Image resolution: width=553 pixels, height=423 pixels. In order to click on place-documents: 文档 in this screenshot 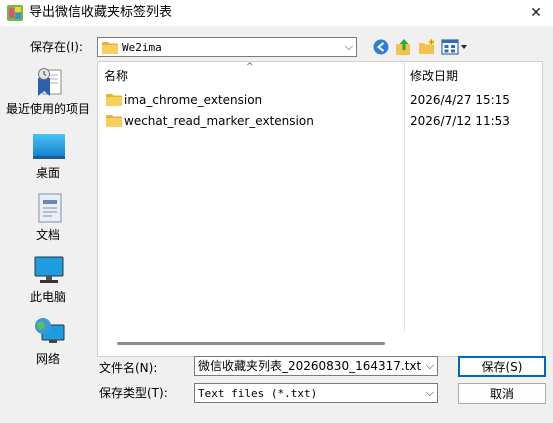, I will do `click(48, 219)`.